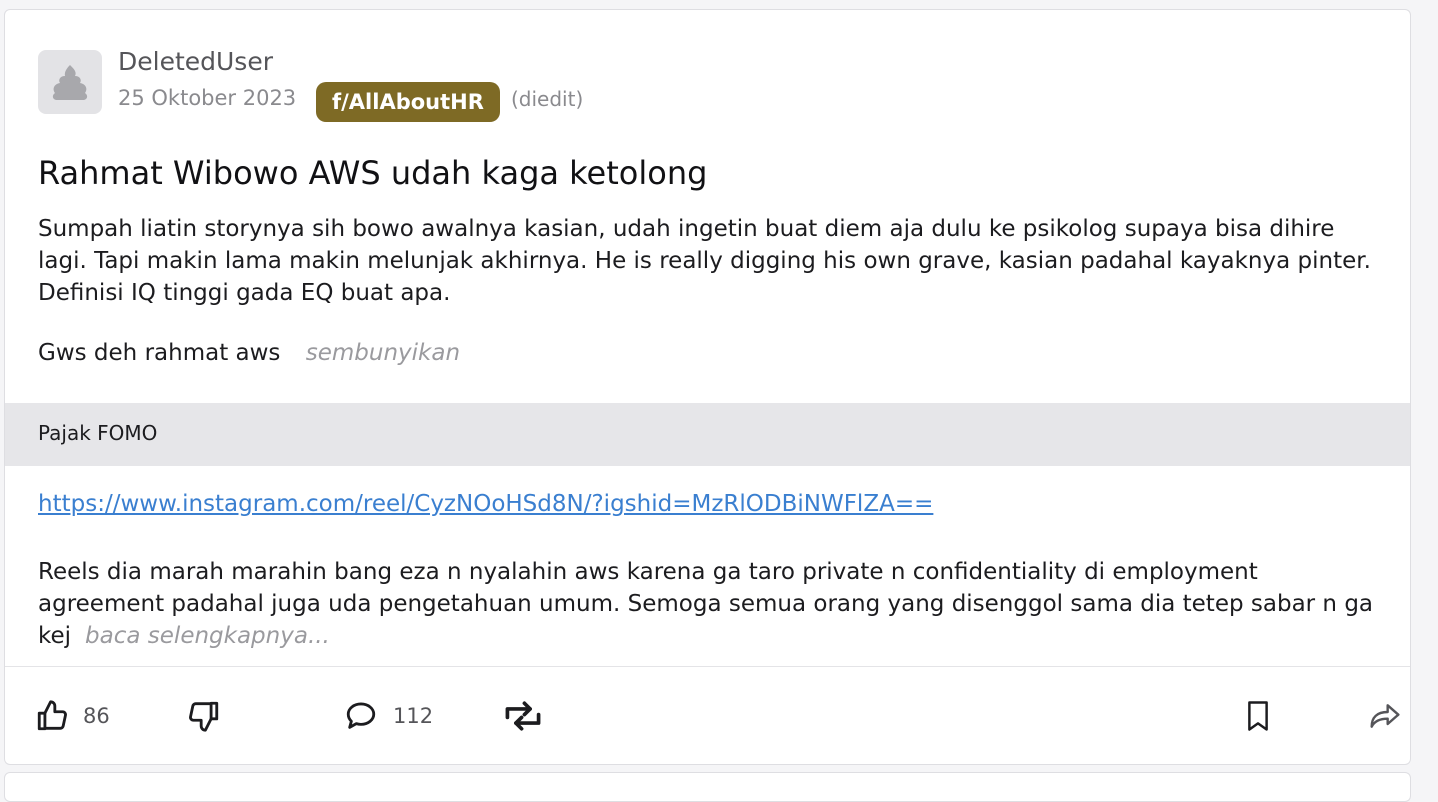  What do you see at coordinates (408, 102) in the screenshot?
I see `community-badge: f/AllAboutHR` at bounding box center [408, 102].